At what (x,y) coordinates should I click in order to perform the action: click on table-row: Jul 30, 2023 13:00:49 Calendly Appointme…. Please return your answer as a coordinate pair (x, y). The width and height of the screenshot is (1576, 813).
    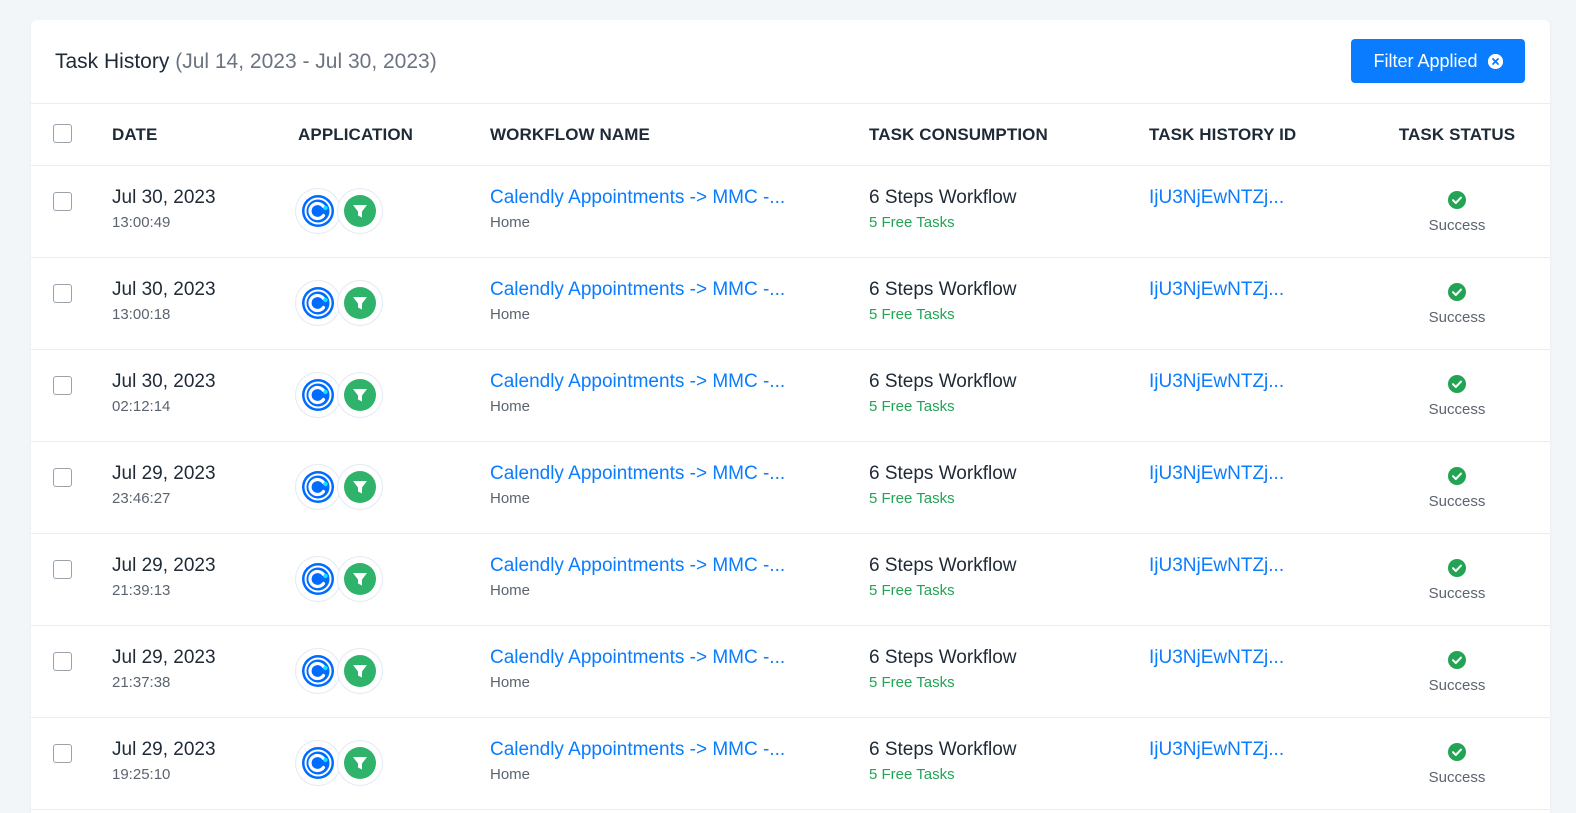
    Looking at the image, I should click on (790, 212).